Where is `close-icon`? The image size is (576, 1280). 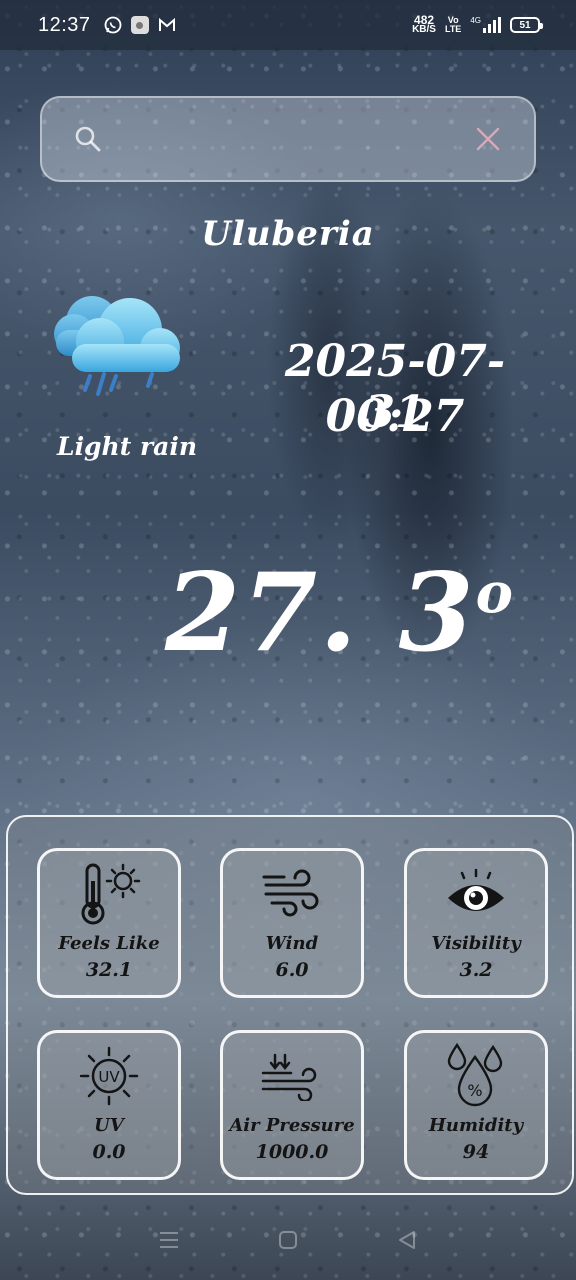 close-icon is located at coordinates (488, 139).